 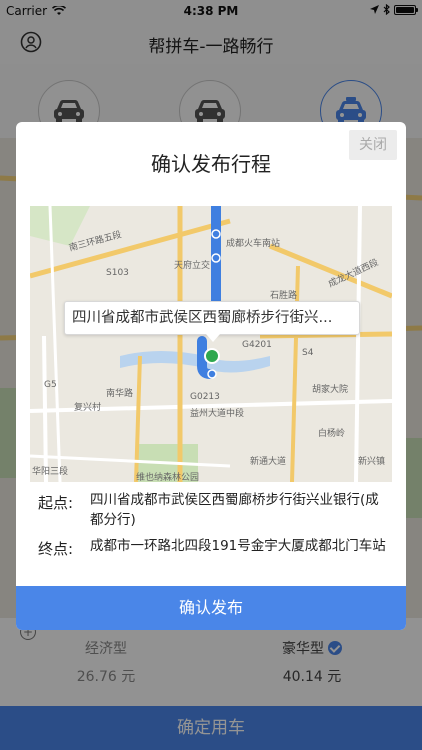 I want to click on map-label: G5, so click(x=50, y=385).